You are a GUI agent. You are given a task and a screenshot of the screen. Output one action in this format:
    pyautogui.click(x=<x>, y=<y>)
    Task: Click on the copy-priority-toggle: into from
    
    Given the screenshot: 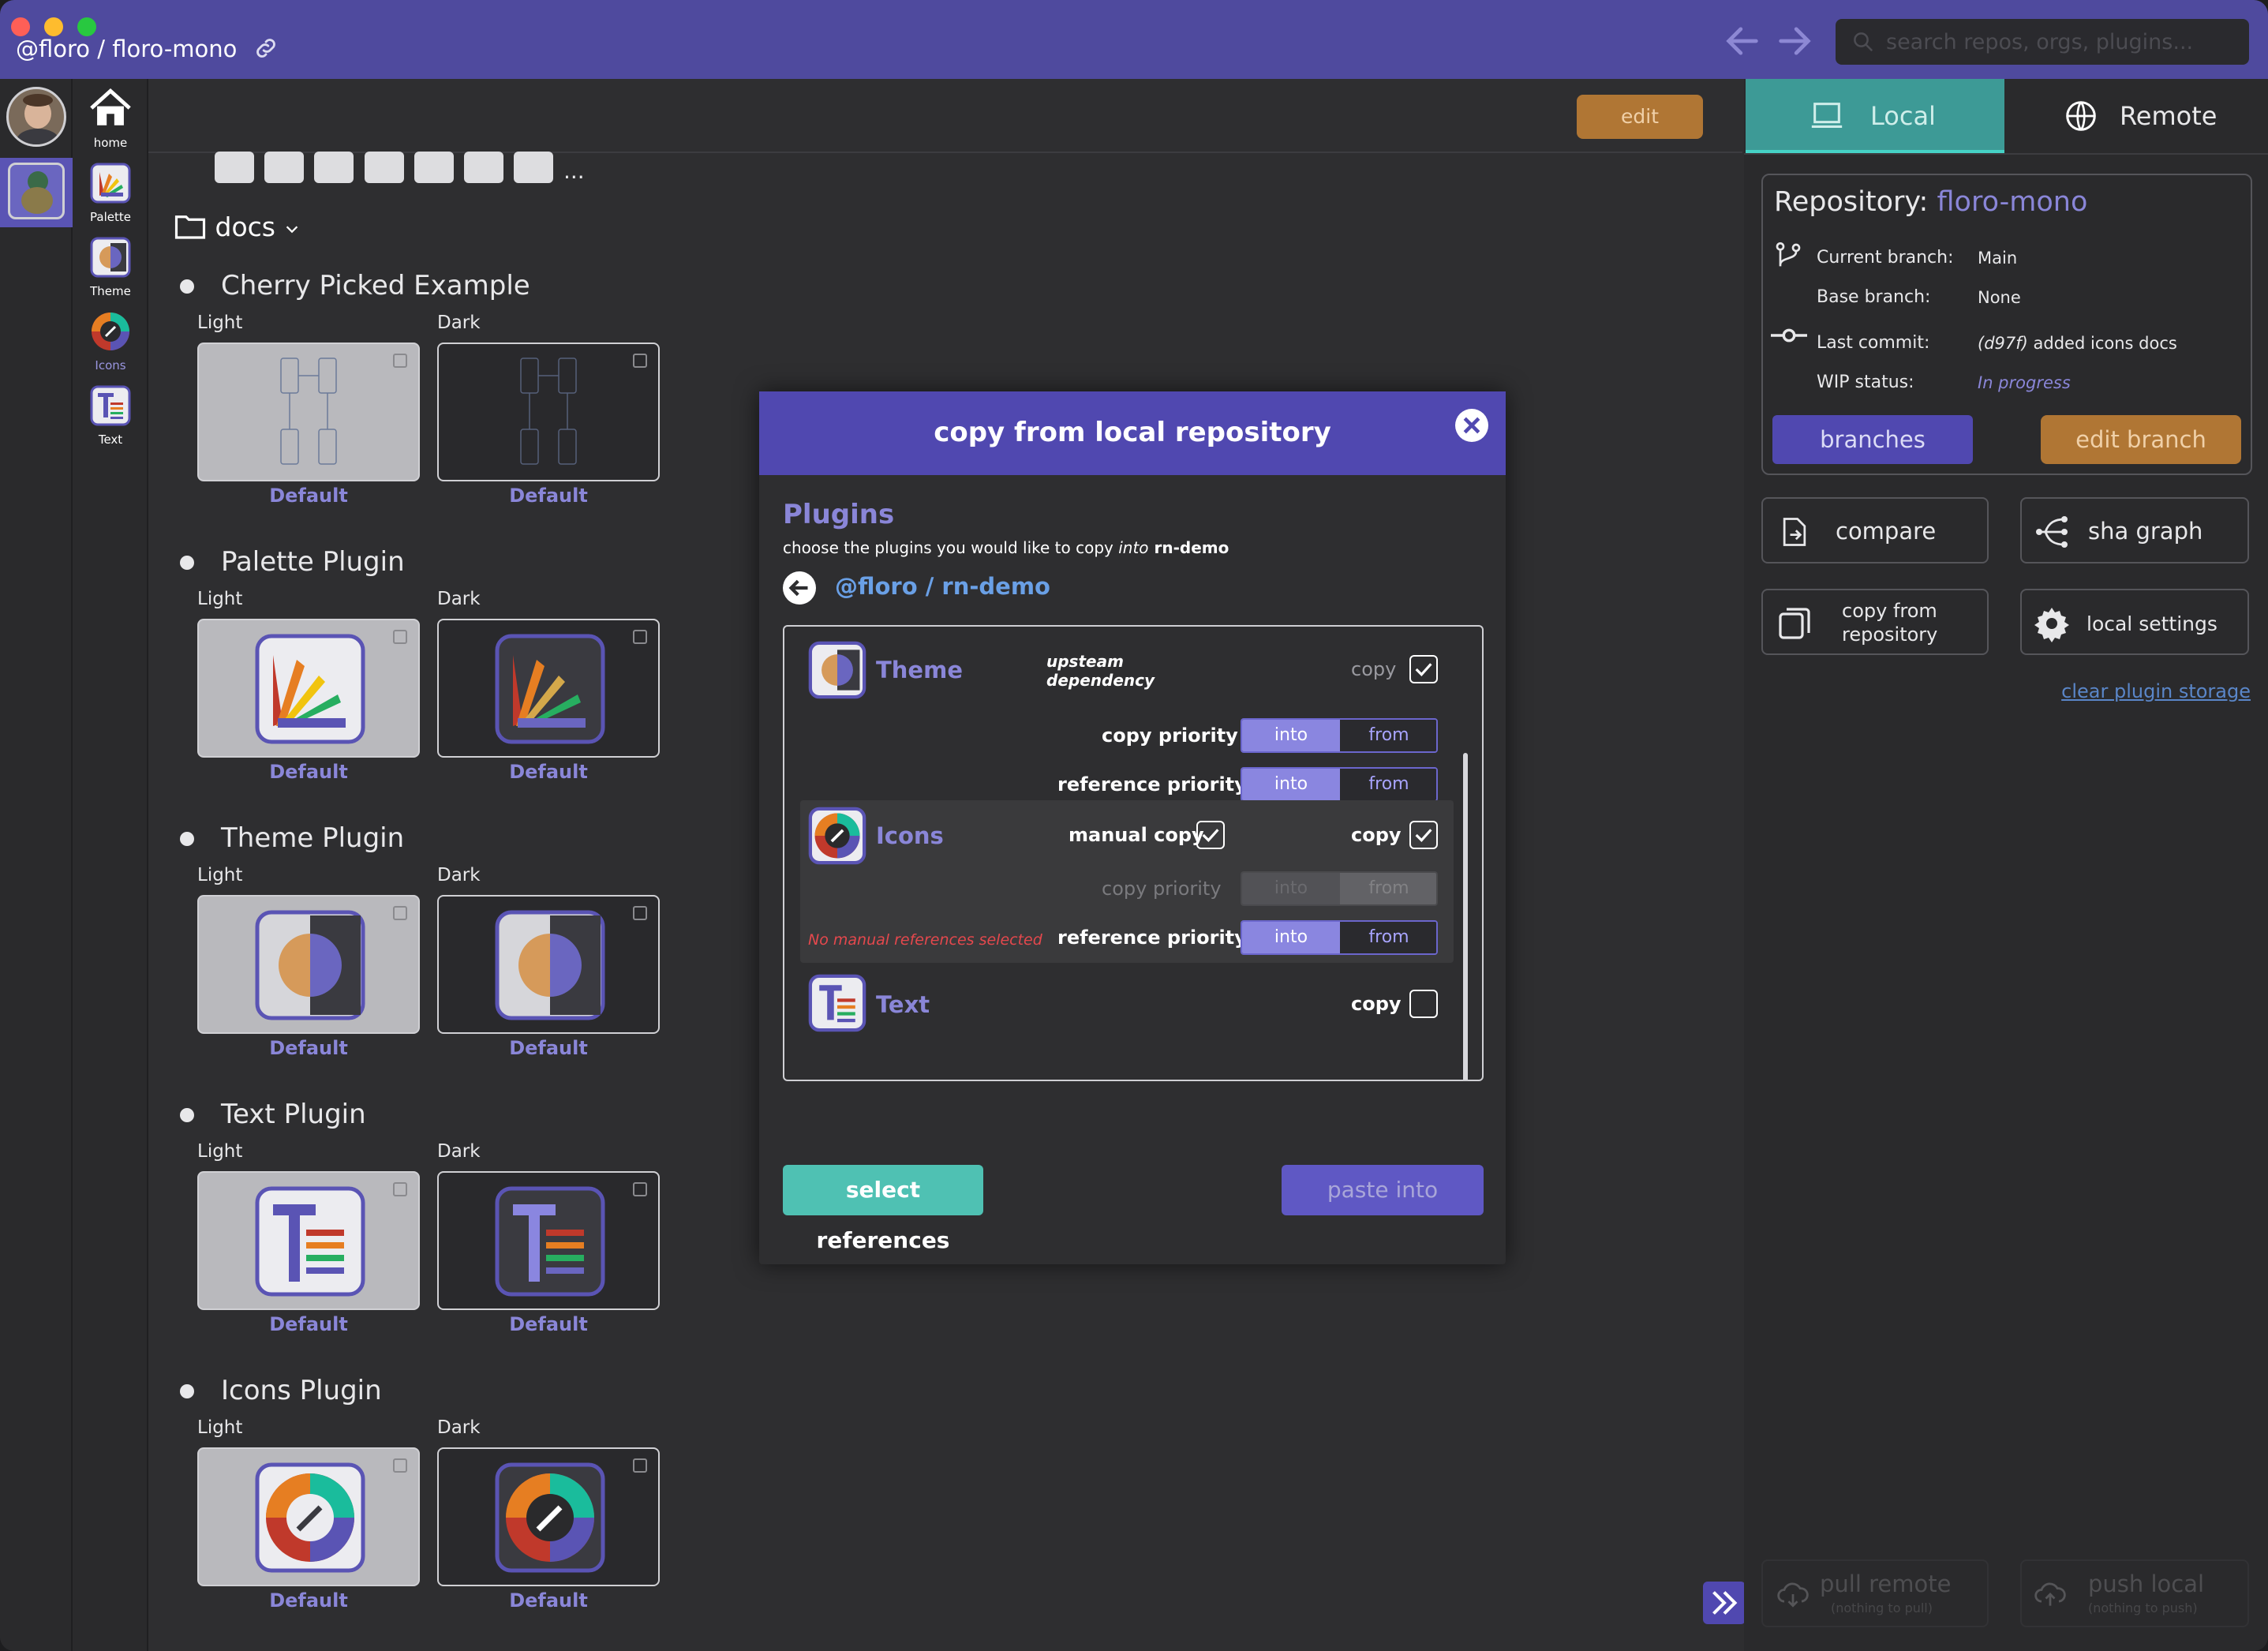 What is the action you would take?
    pyautogui.click(x=1339, y=736)
    